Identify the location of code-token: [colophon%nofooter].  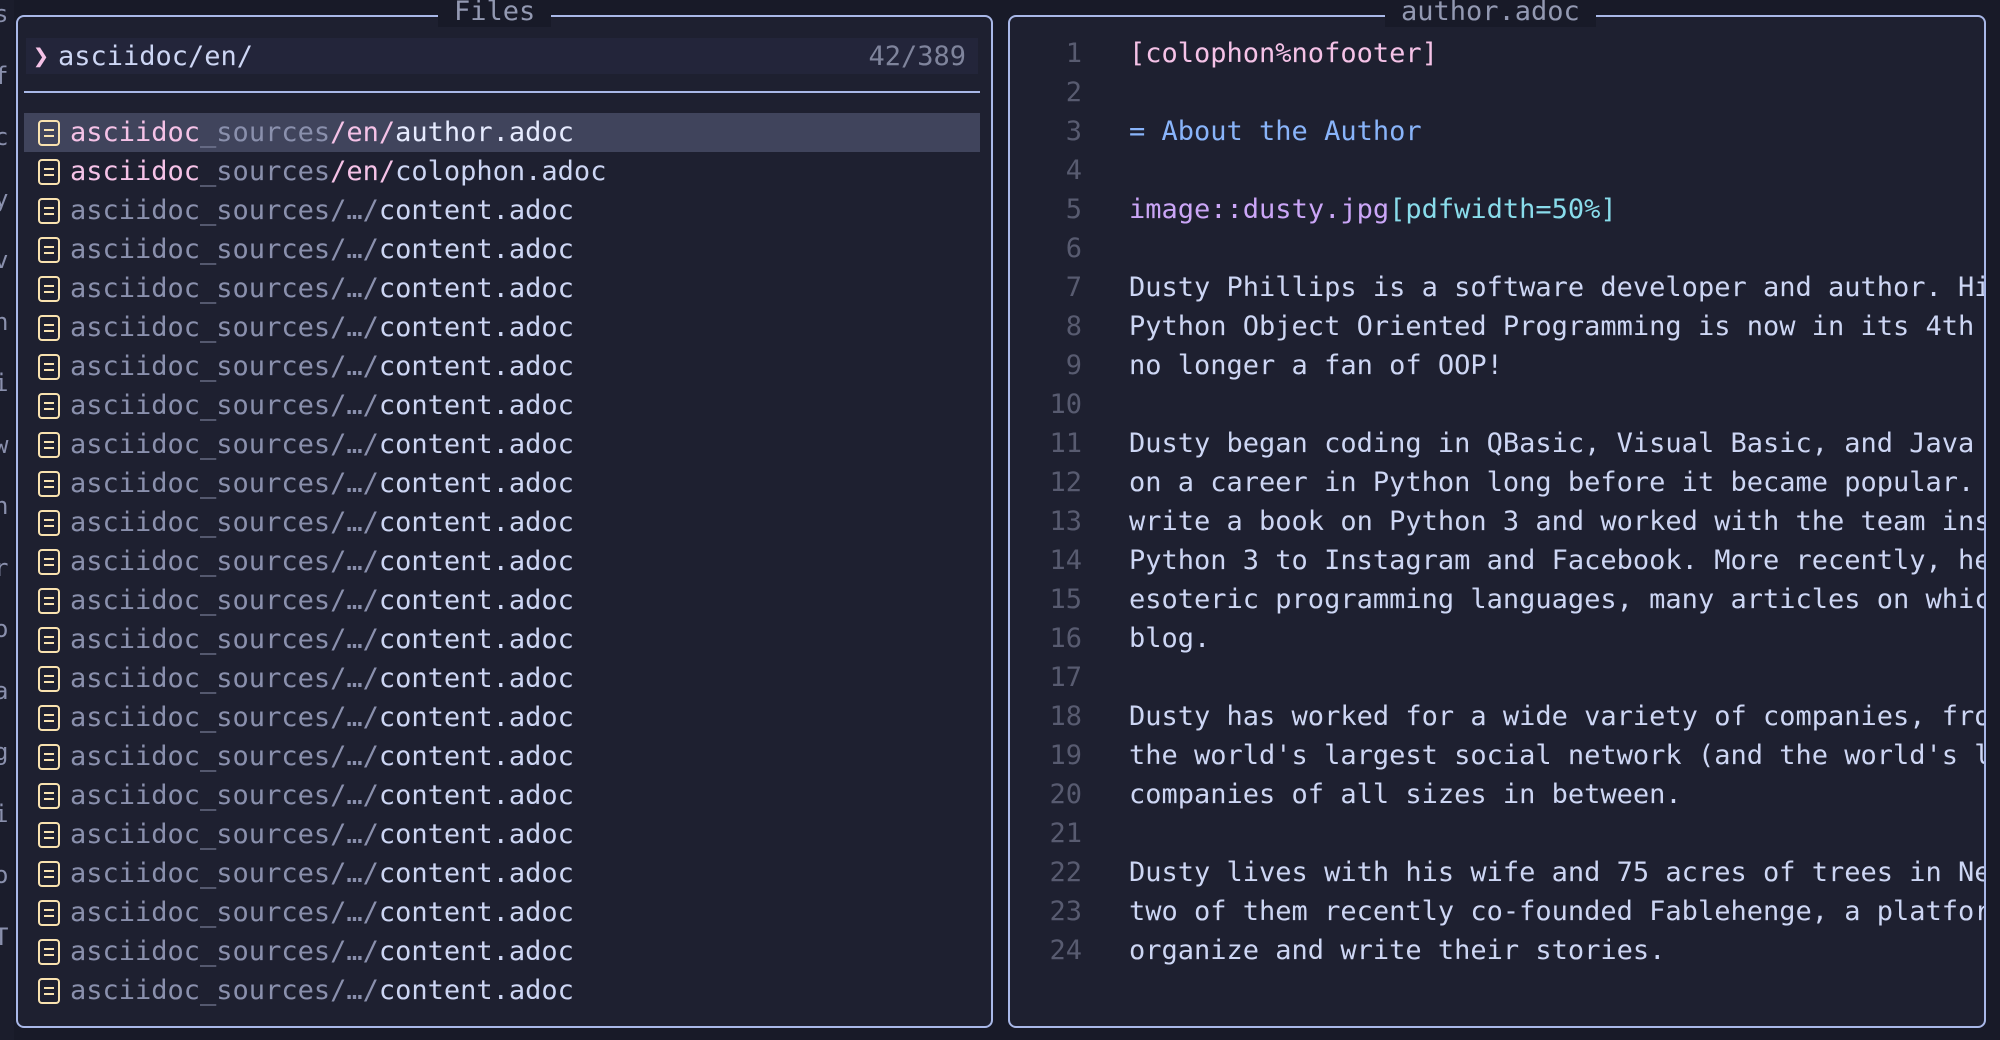
(1283, 53).